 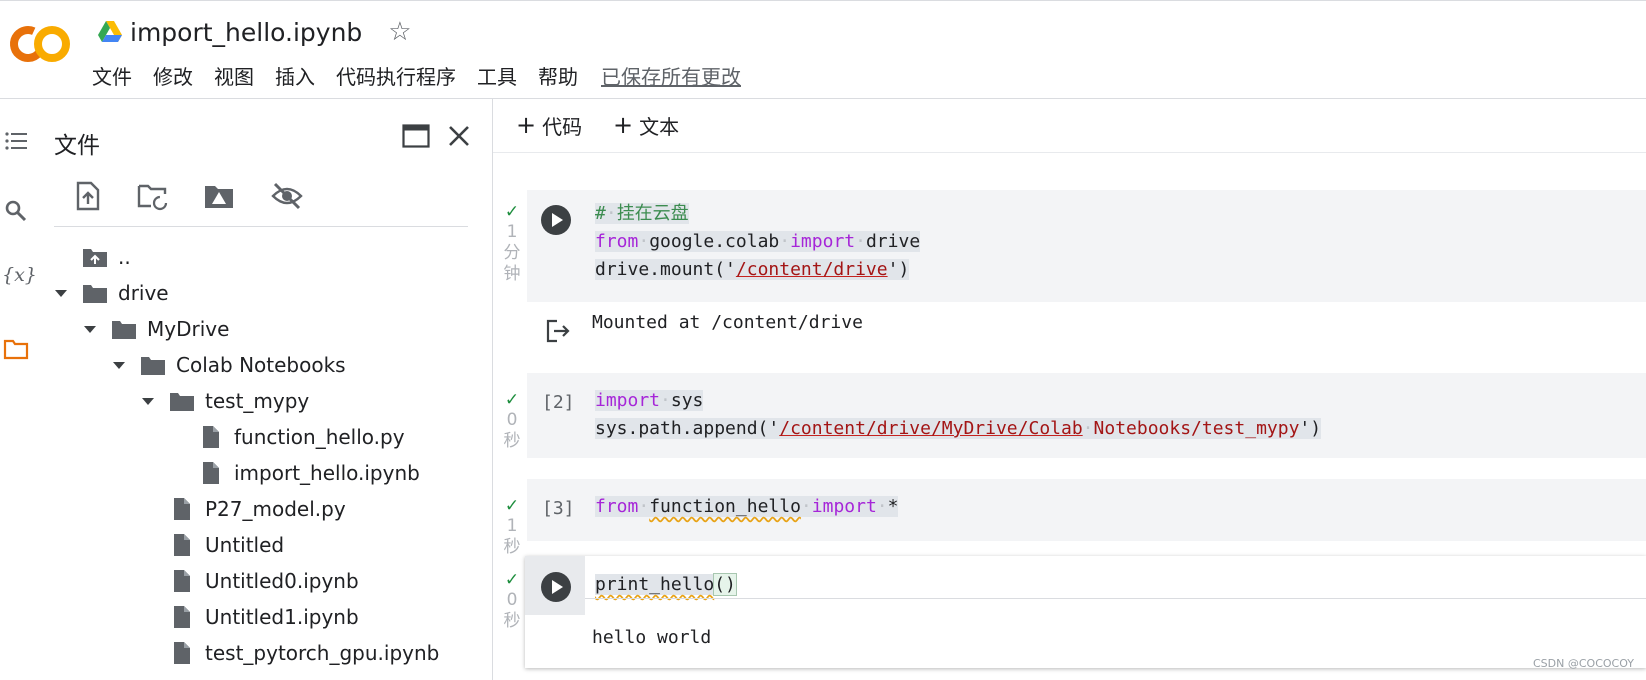 I want to click on code-line-highlight: import·sys, so click(x=649, y=400).